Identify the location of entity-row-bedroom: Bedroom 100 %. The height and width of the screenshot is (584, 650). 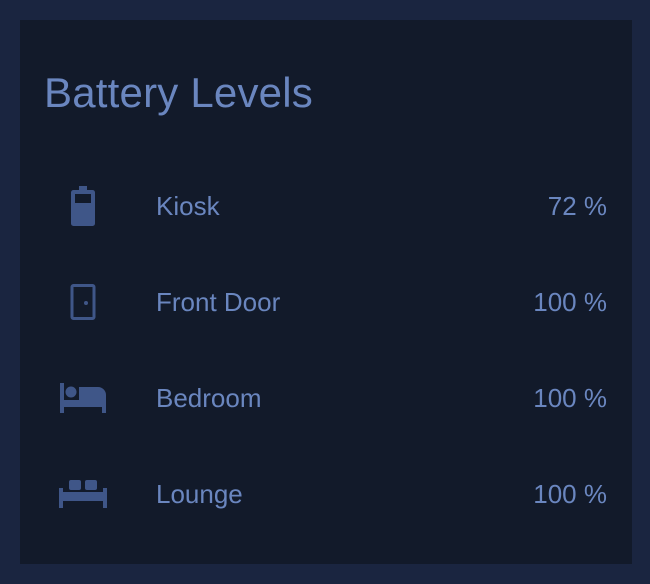
(326, 398).